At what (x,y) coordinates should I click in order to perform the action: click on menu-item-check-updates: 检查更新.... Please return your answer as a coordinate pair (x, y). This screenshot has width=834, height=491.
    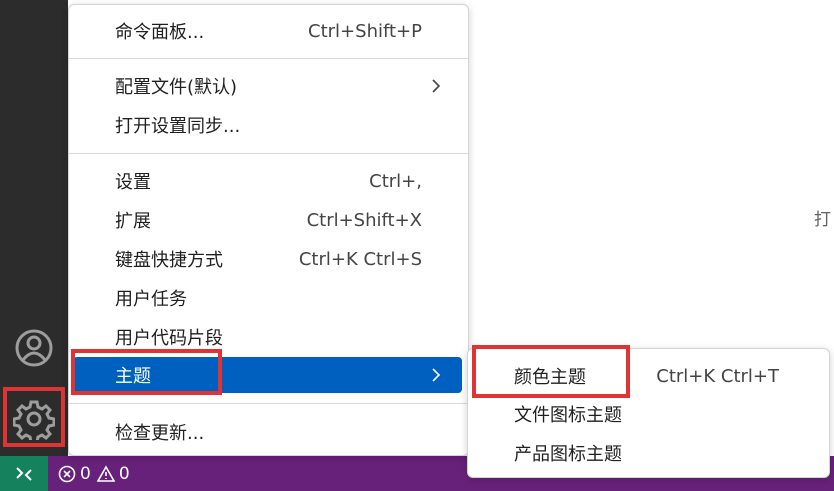
    Looking at the image, I should click on (267, 432).